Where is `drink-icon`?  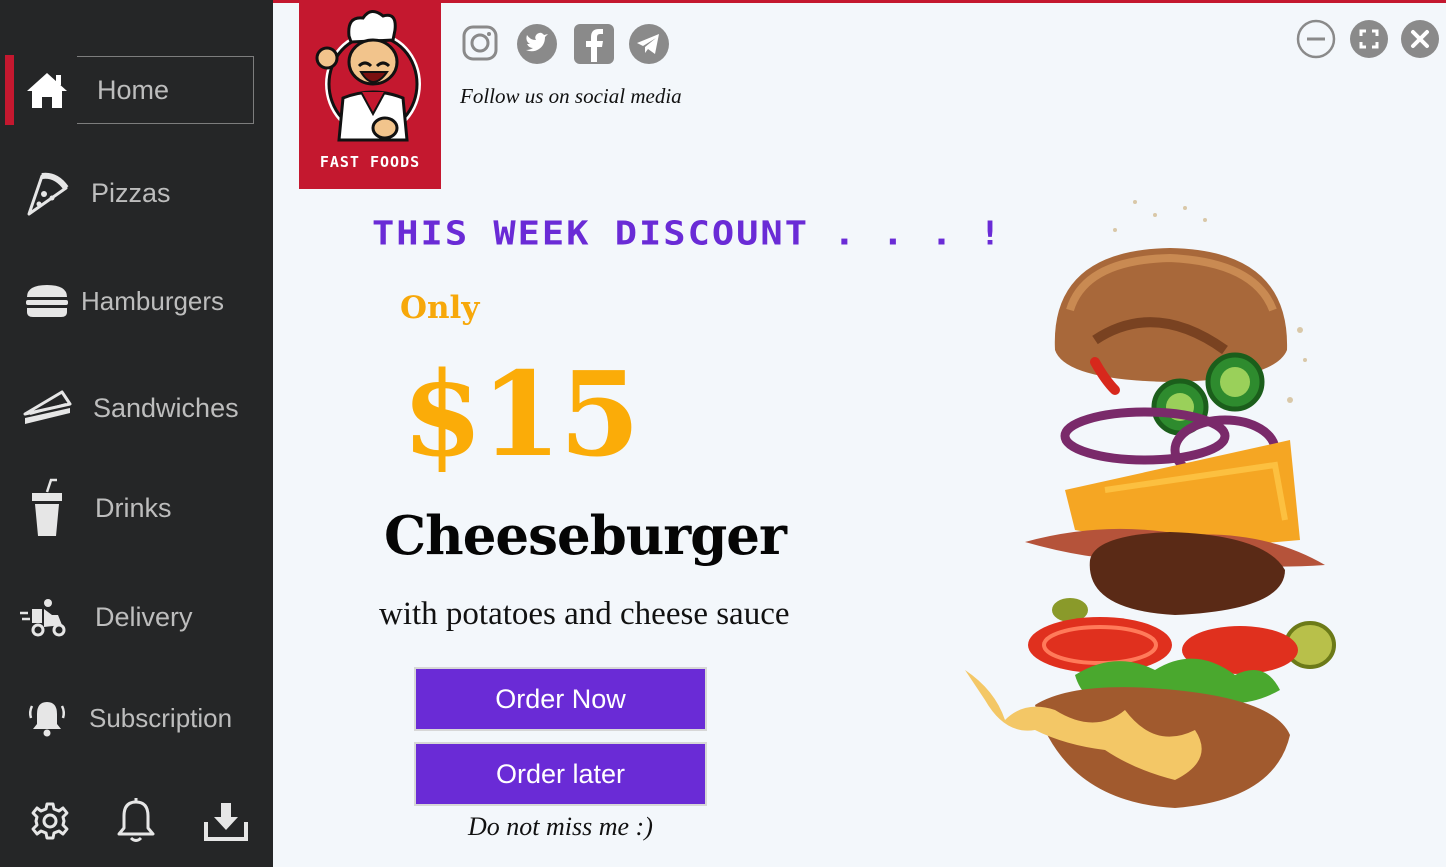 drink-icon is located at coordinates (47, 507).